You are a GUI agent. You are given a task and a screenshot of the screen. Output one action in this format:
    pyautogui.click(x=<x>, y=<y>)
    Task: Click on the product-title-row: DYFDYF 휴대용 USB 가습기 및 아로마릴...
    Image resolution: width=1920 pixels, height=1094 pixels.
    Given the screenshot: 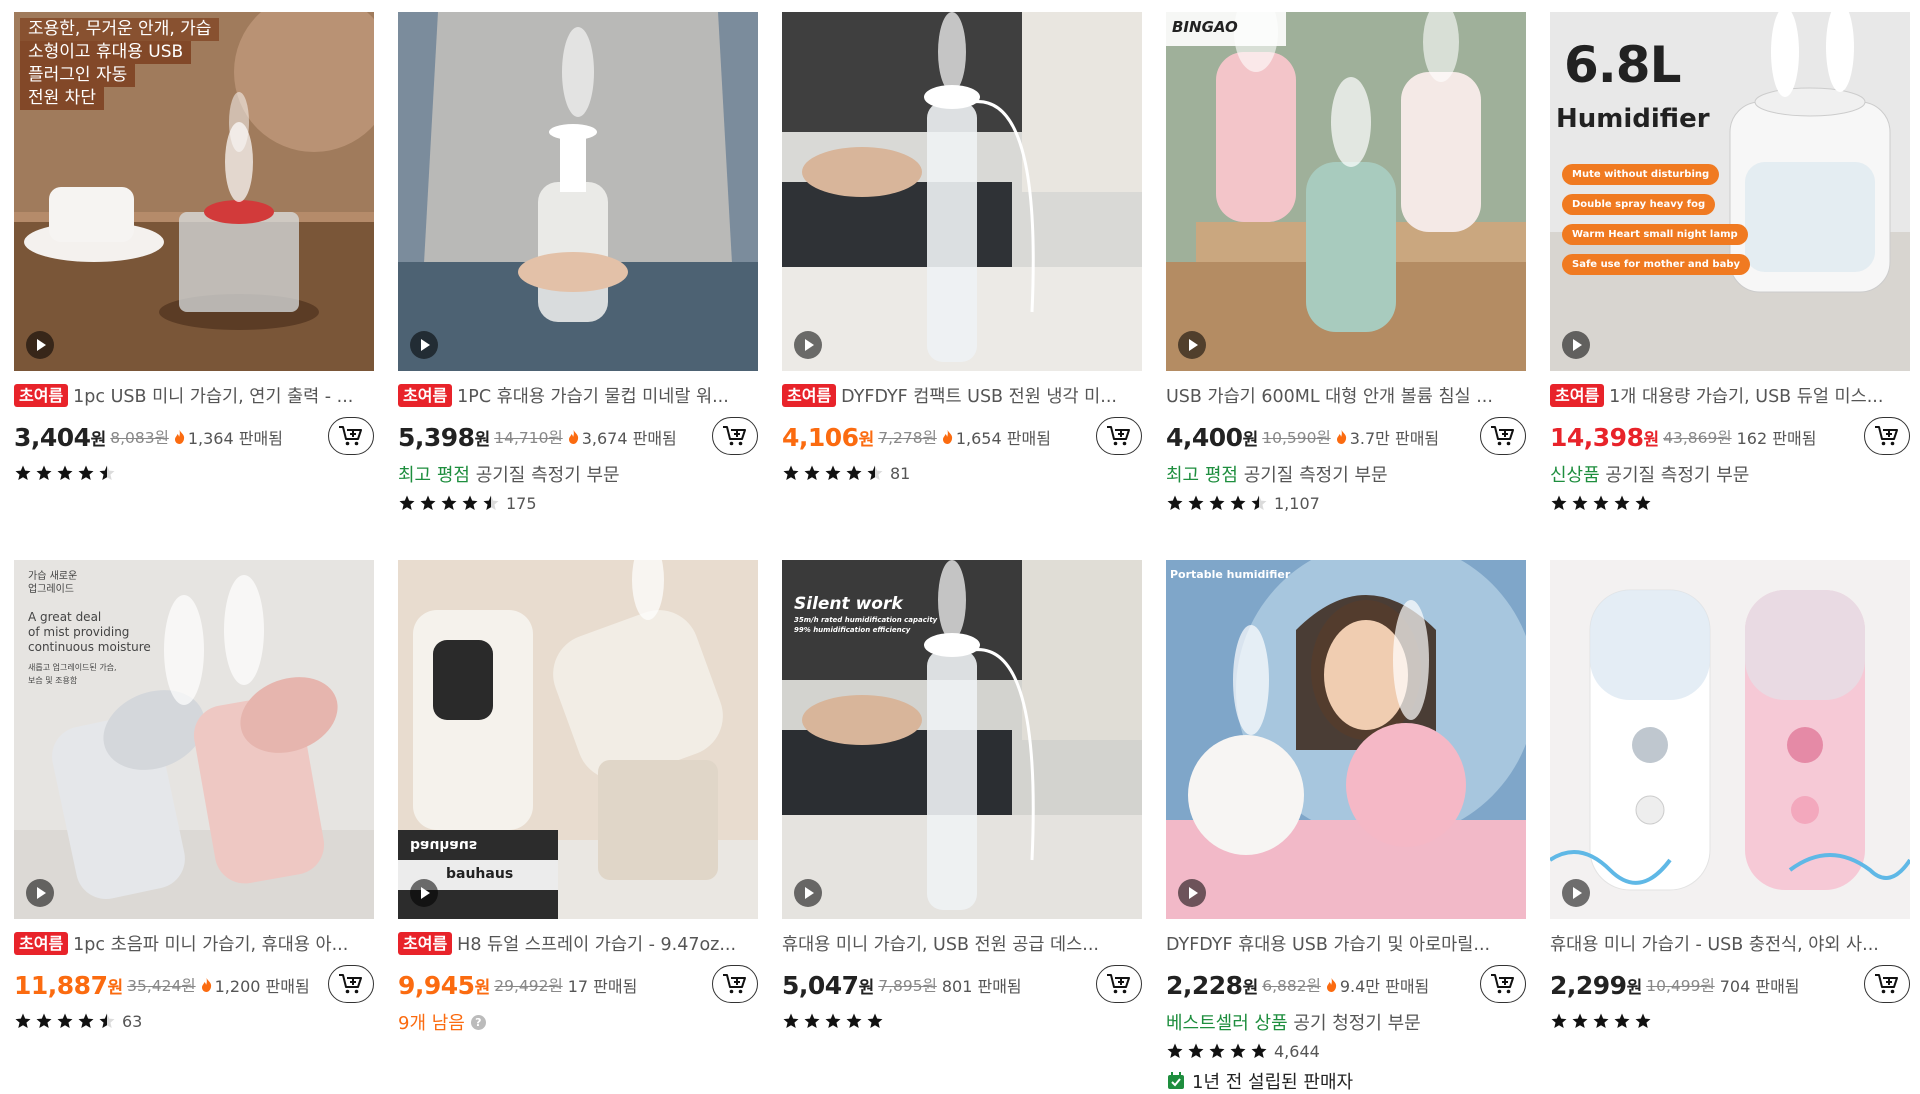 What is the action you would take?
    pyautogui.click(x=1346, y=943)
    